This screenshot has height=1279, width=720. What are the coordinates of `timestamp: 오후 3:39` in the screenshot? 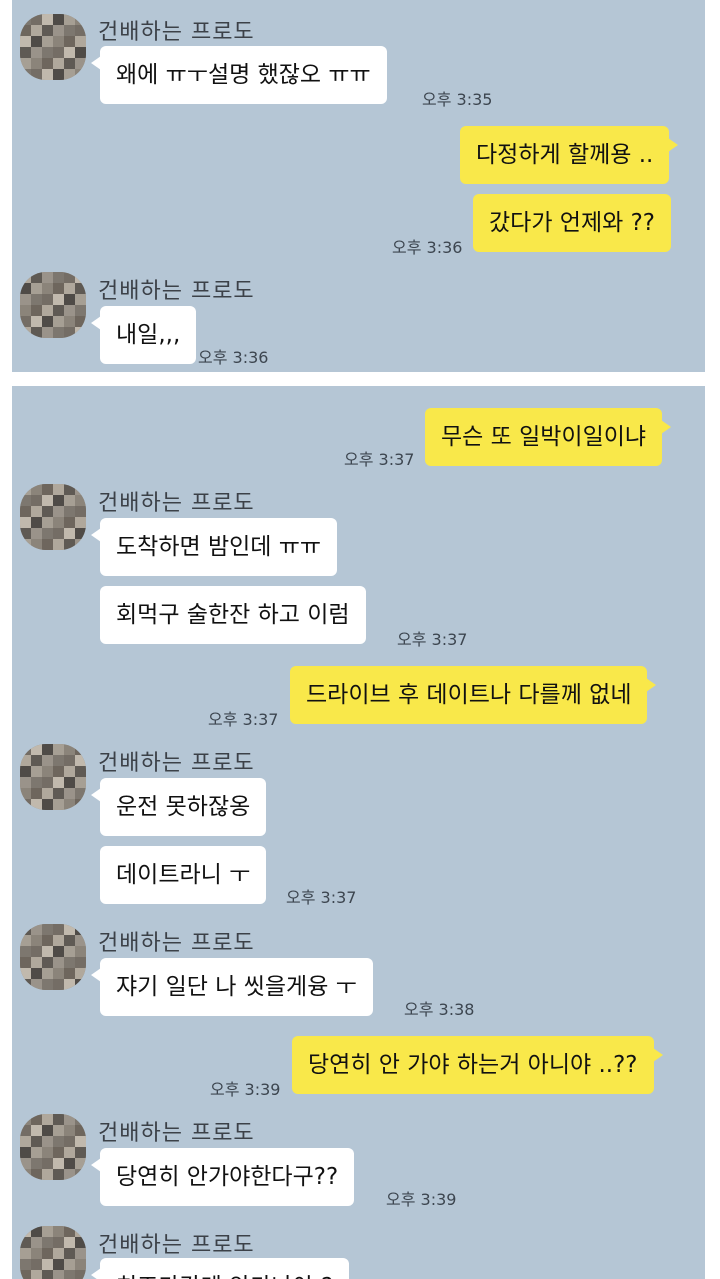 It's located at (421, 1199).